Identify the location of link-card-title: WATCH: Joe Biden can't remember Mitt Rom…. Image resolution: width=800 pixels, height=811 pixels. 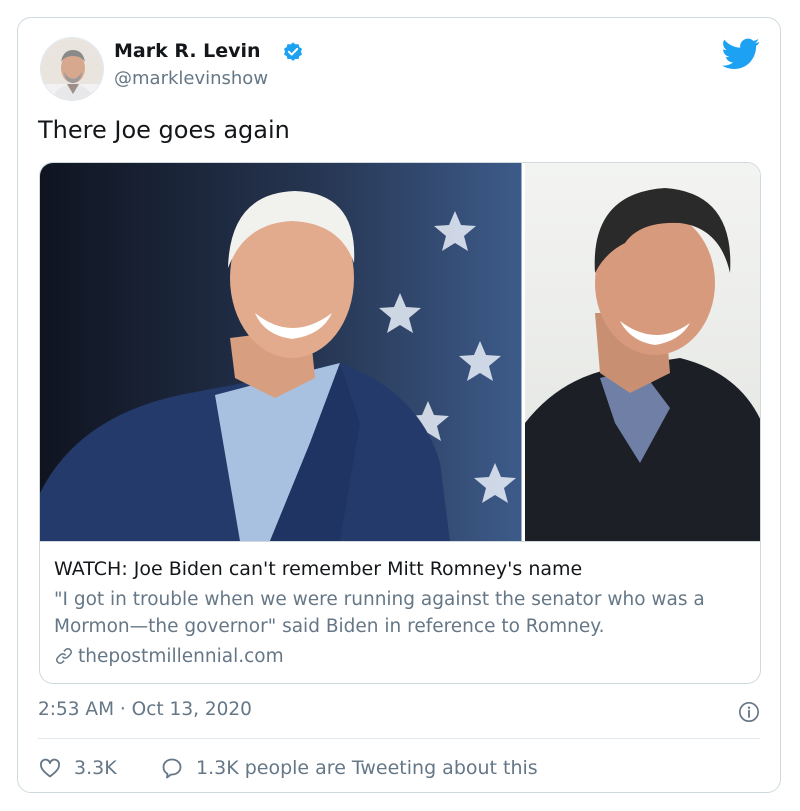
(318, 569).